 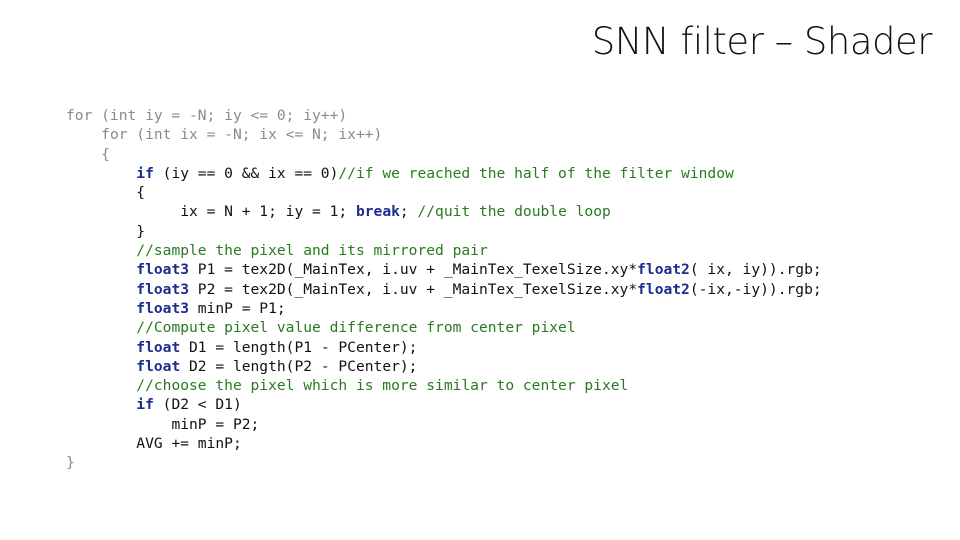 What do you see at coordinates (377, 212) in the screenshot?
I see `code-keyword: break` at bounding box center [377, 212].